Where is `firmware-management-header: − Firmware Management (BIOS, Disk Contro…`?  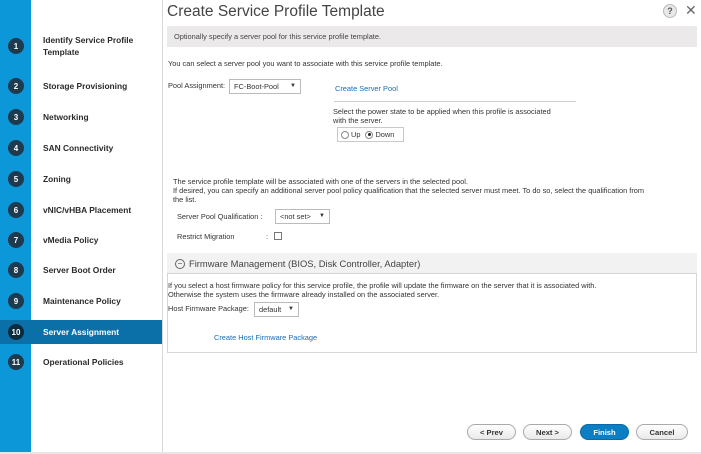
firmware-management-header: − Firmware Management (BIOS, Disk Contro… is located at coordinates (432, 263).